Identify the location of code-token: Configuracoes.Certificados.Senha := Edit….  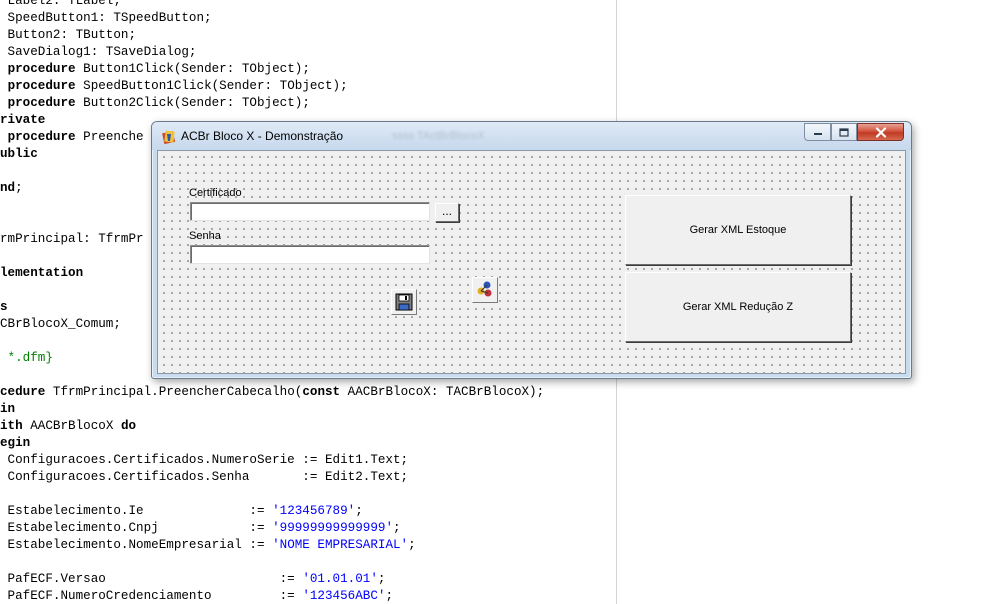
(204, 477).